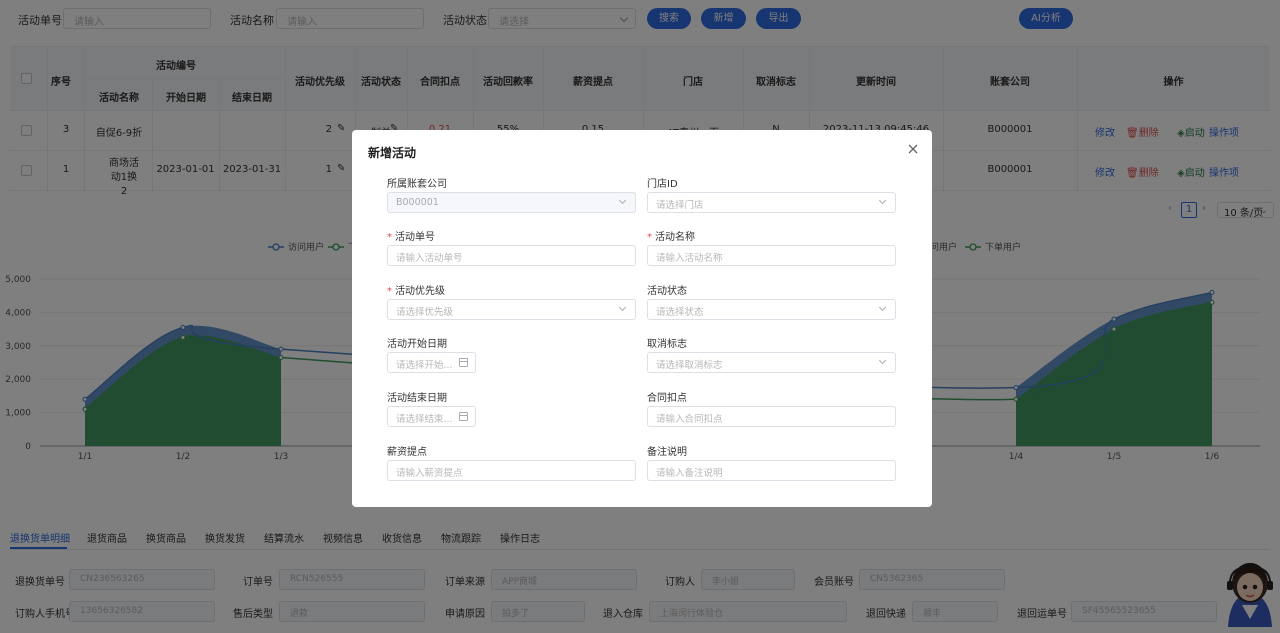  What do you see at coordinates (913, 149) in the screenshot?
I see `close-icon` at bounding box center [913, 149].